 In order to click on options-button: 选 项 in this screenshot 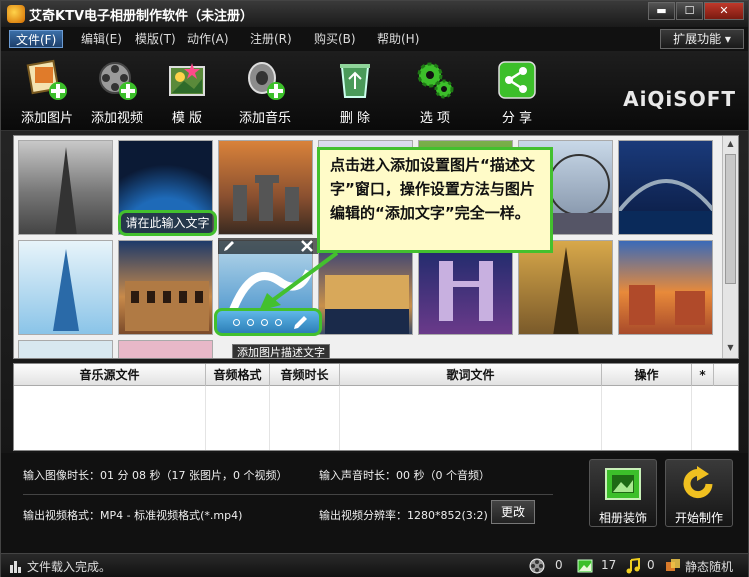, I will do `click(435, 93)`.